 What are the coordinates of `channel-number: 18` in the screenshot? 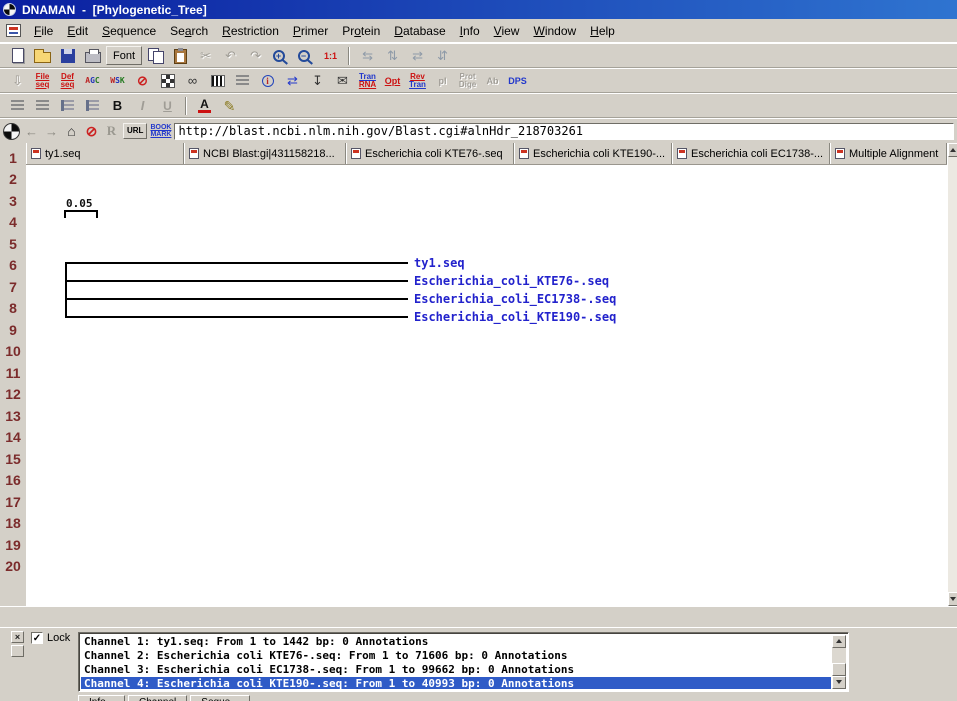 It's located at (13, 524).